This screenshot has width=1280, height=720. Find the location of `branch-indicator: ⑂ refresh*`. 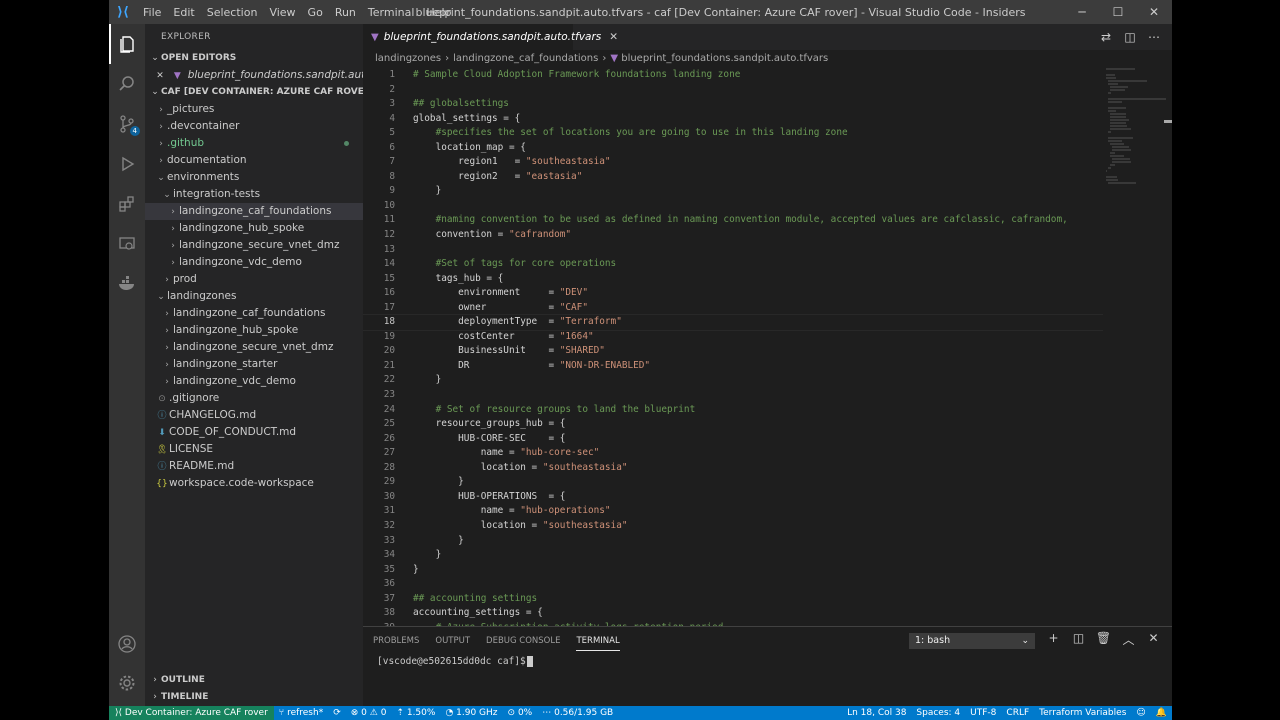

branch-indicator: ⑂ refresh* is located at coordinates (301, 713).